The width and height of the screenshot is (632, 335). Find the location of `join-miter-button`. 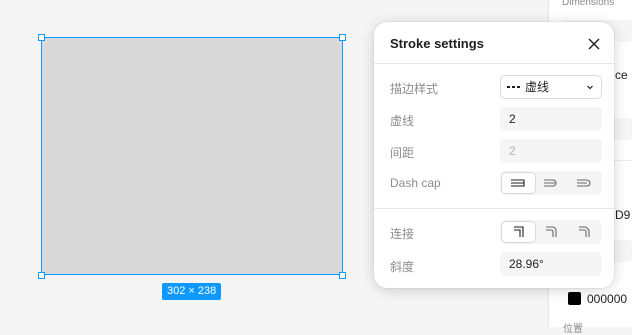

join-miter-button is located at coordinates (518, 232).